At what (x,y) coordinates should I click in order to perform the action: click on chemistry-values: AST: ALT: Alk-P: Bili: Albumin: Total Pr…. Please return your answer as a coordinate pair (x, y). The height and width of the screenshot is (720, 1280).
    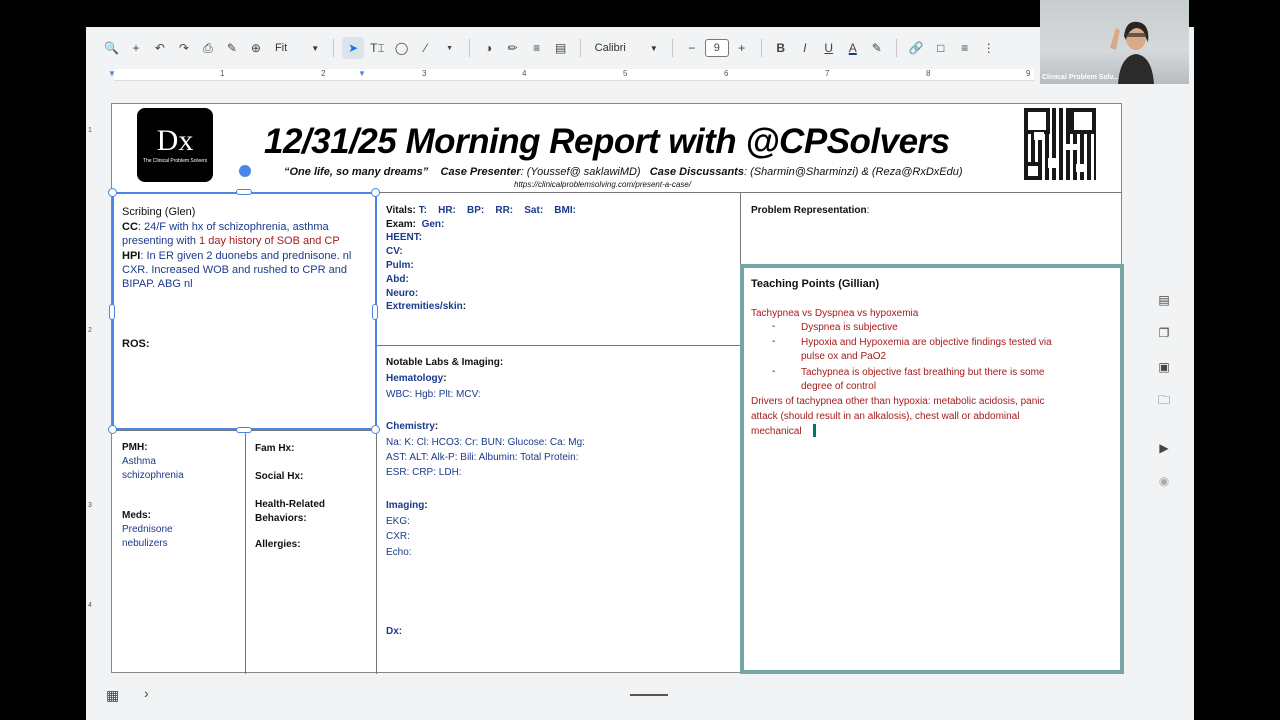
    Looking at the image, I should click on (482, 457).